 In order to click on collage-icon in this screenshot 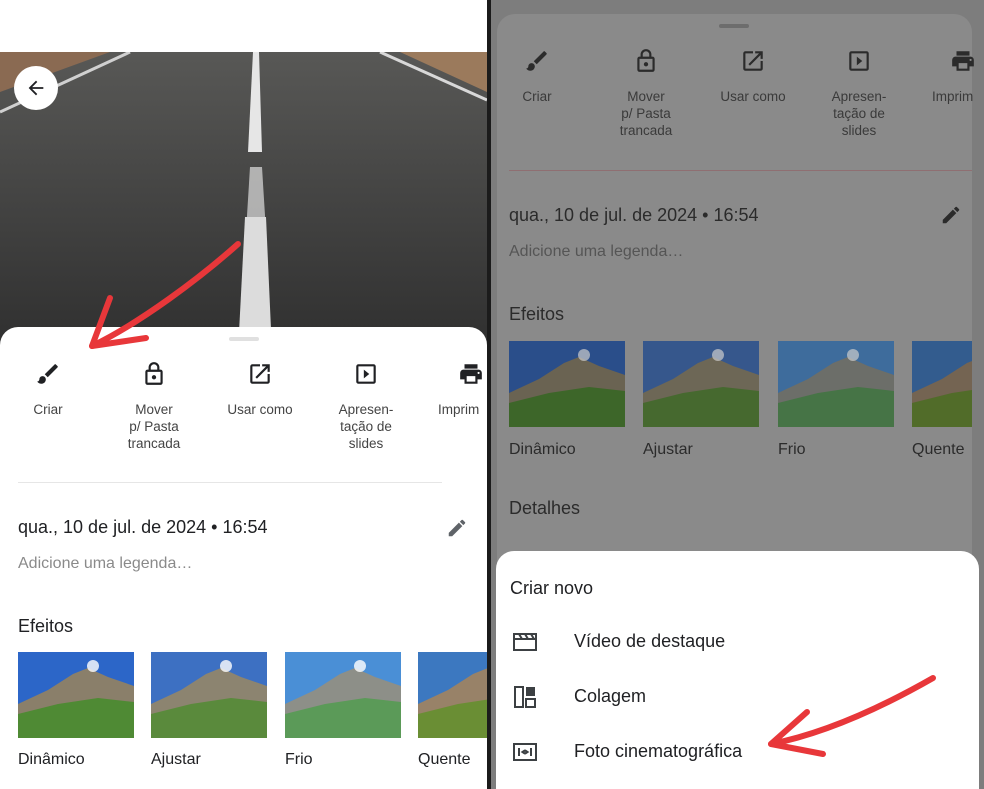, I will do `click(525, 697)`.